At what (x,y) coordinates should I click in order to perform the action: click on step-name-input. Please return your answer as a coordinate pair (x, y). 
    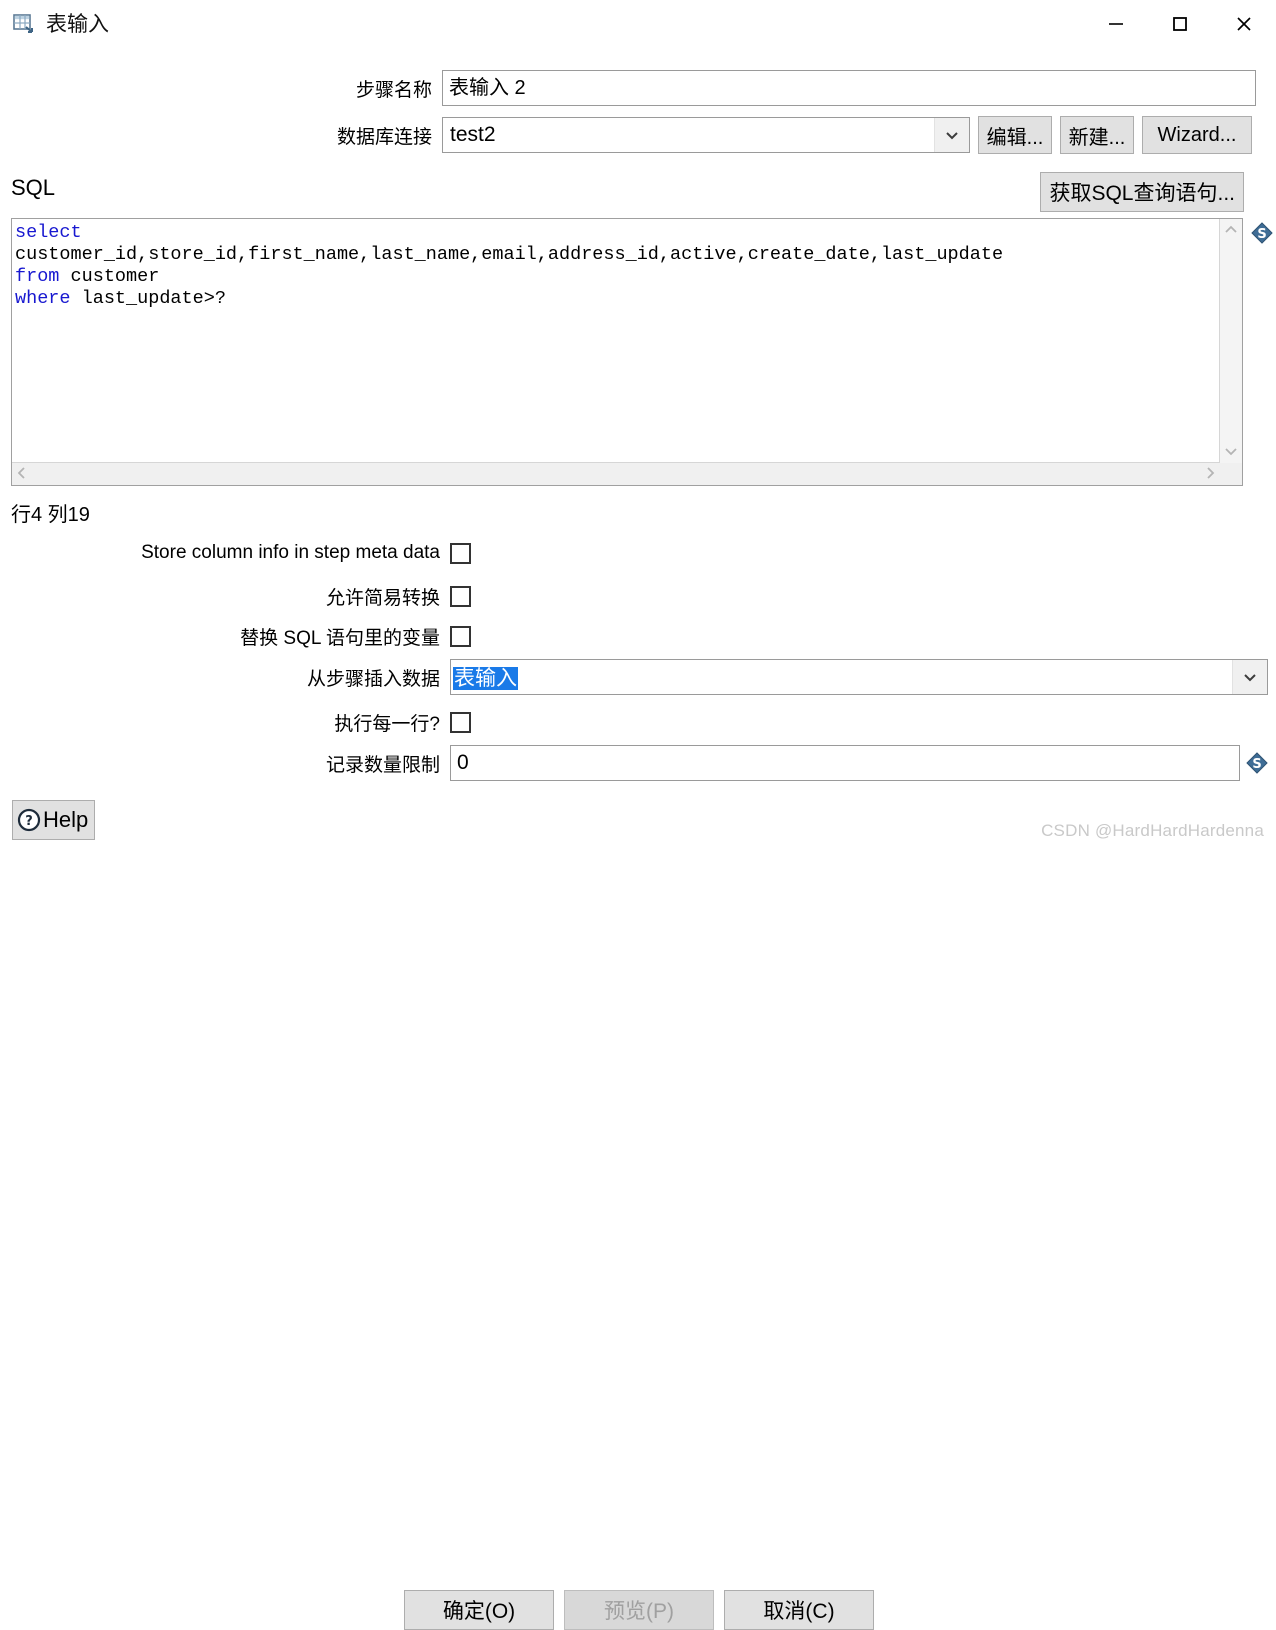
    Looking at the image, I should click on (849, 88).